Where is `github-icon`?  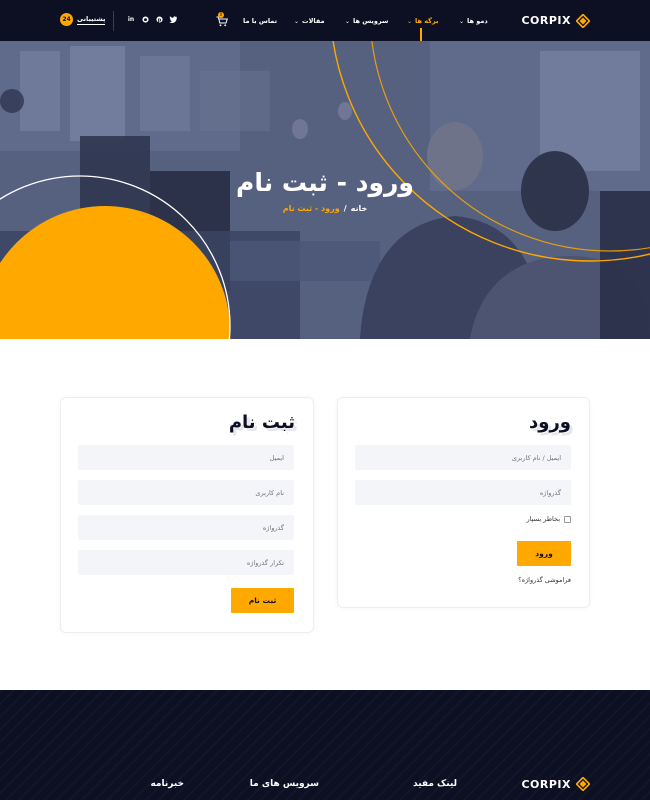 github-icon is located at coordinates (145, 19).